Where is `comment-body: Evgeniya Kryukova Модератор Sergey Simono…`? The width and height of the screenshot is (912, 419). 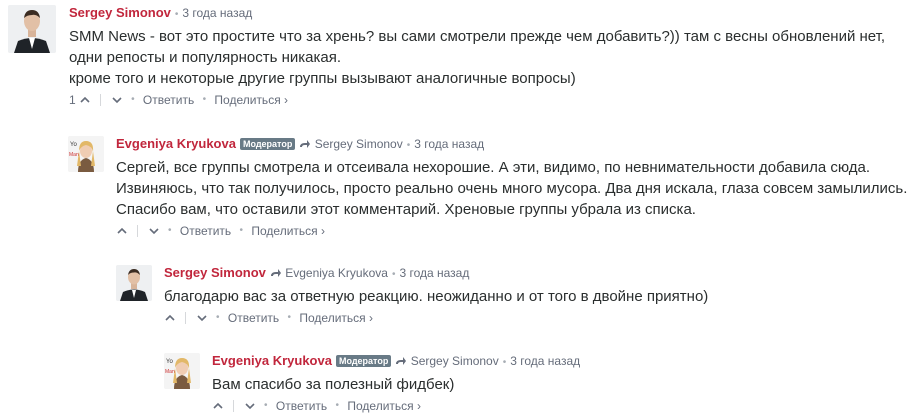
comment-body: Evgeniya Kryukova Модератор Sergey Simono… is located at coordinates (562, 383).